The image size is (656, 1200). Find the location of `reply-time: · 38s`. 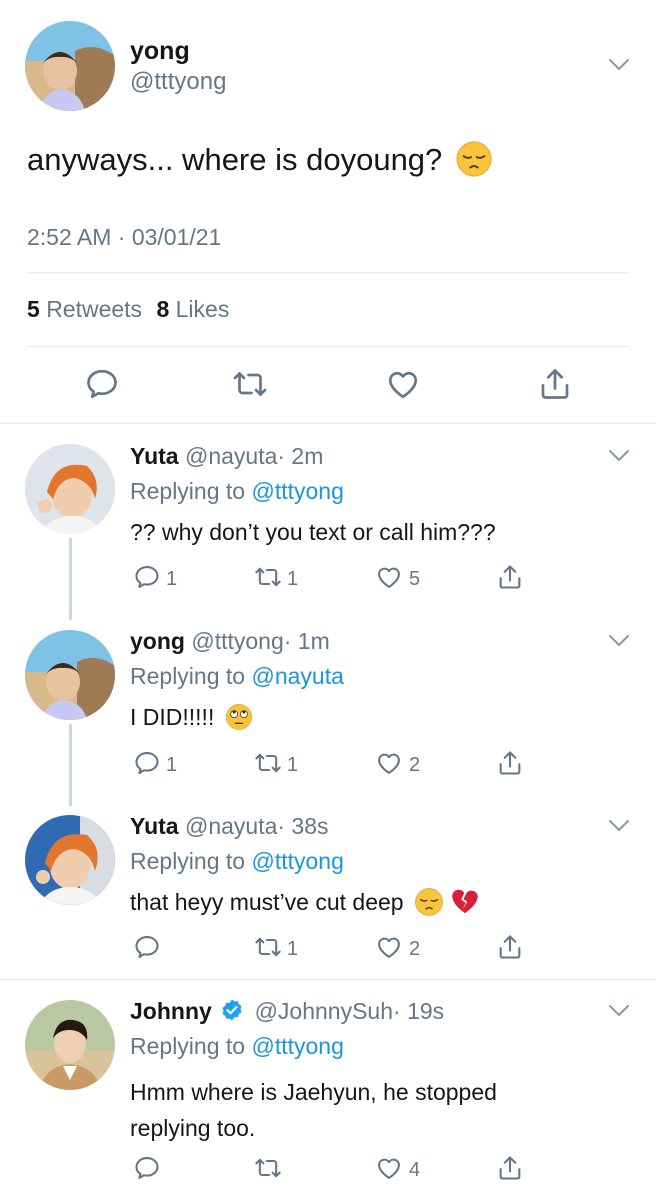

reply-time: · 38s is located at coordinates (303, 826).